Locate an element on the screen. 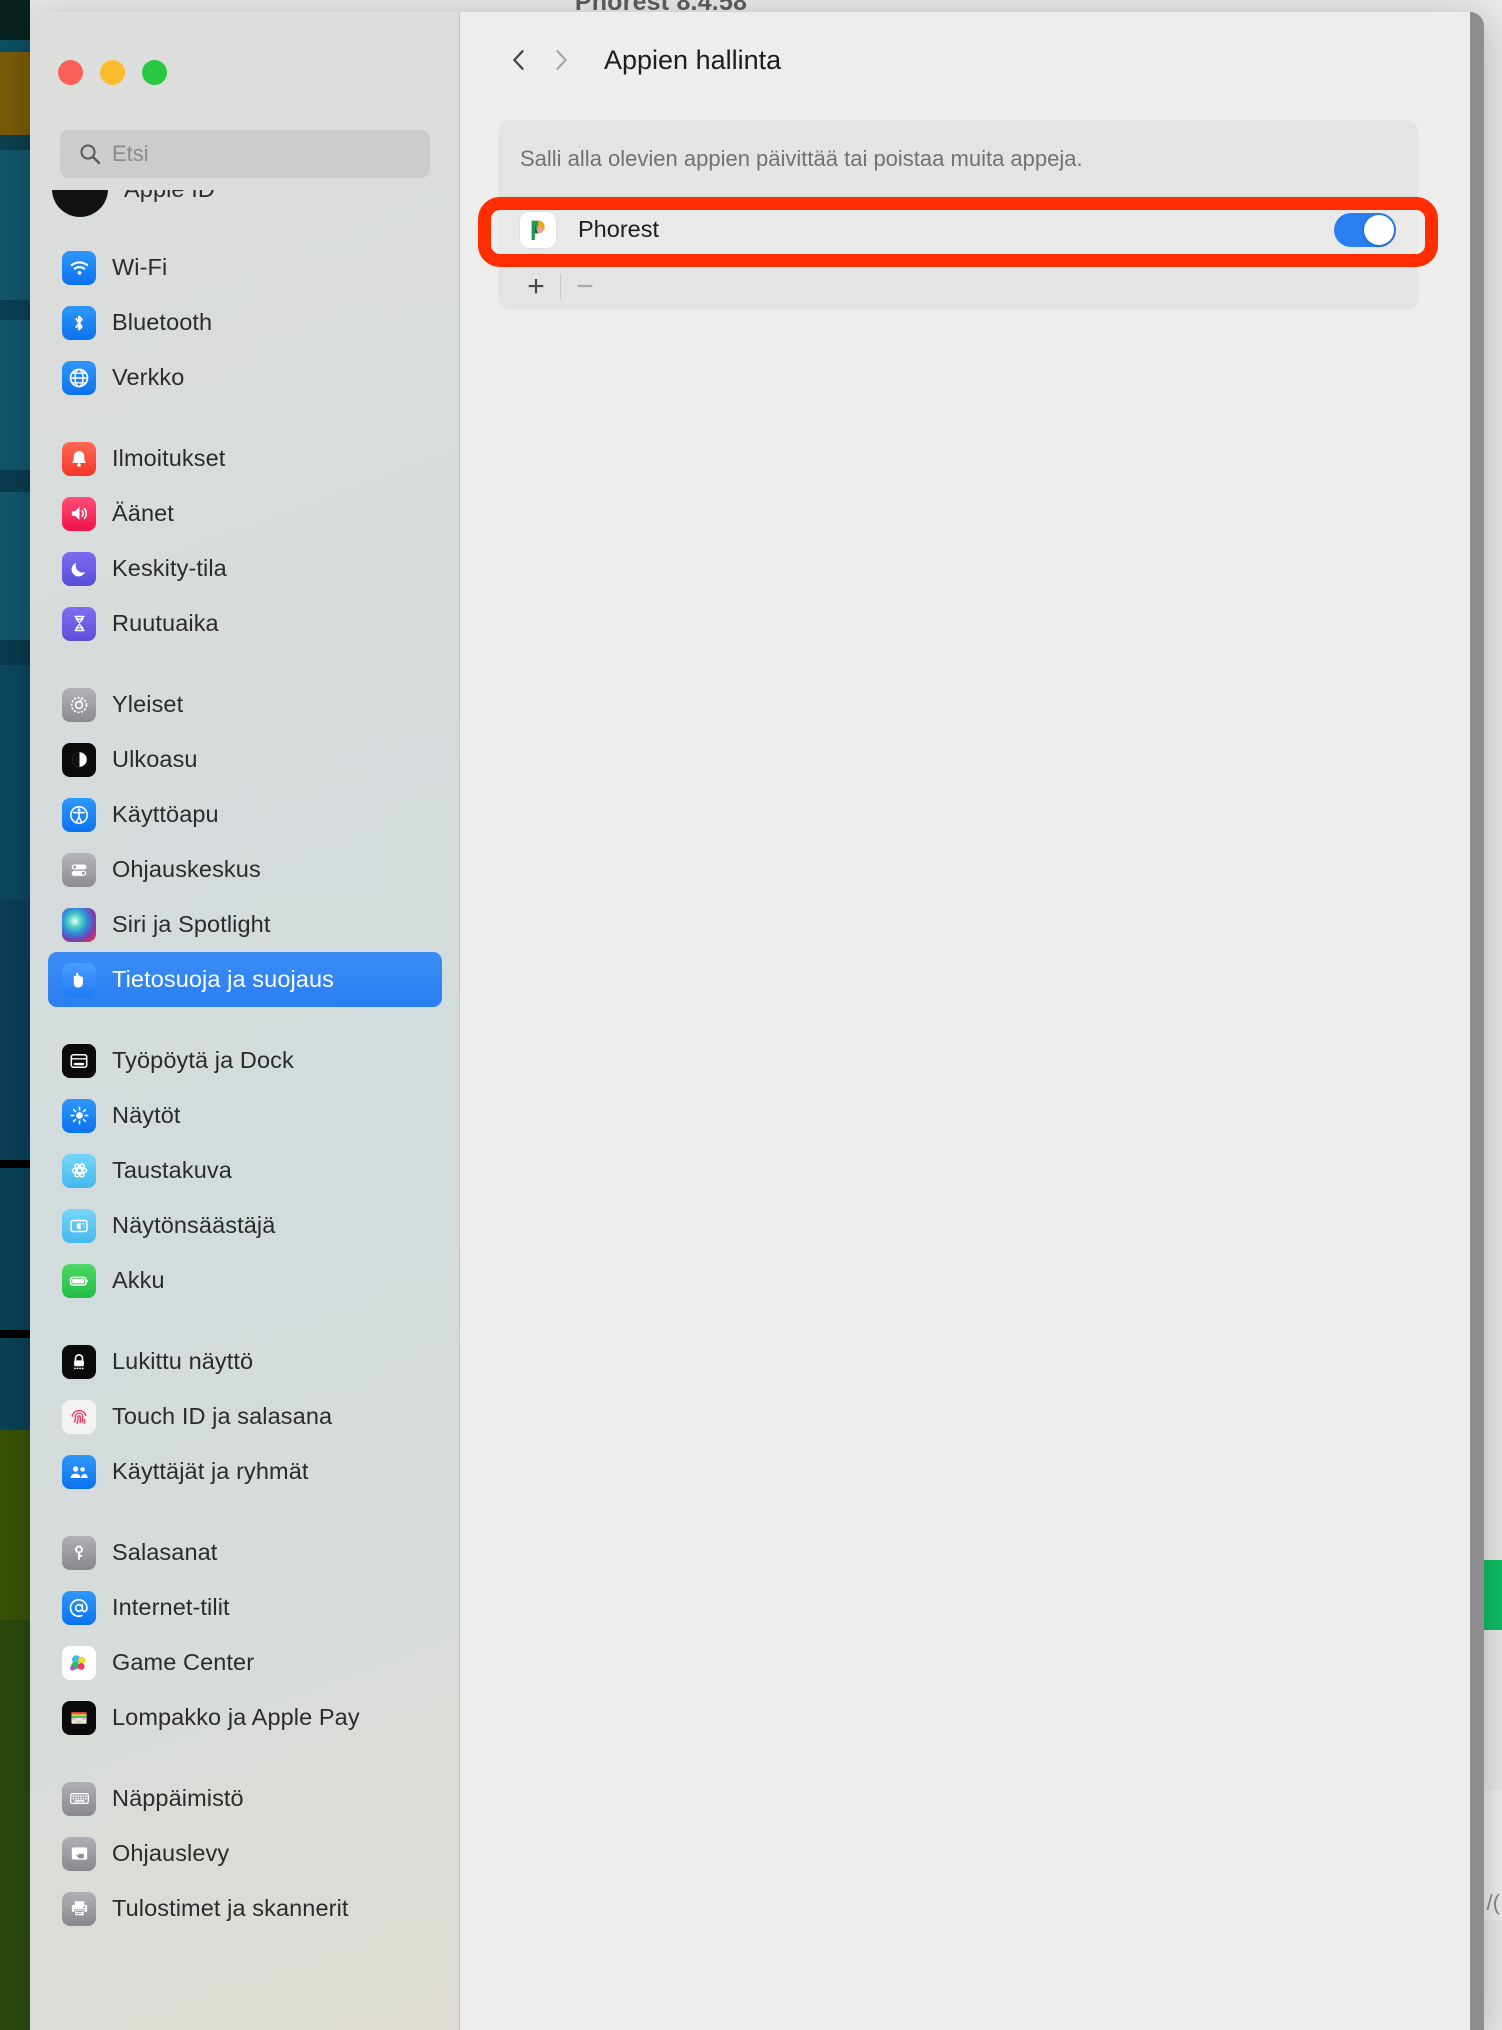 This screenshot has height=2030, width=1502. sidebar-item-label: Näytönsäästäjä is located at coordinates (194, 1225).